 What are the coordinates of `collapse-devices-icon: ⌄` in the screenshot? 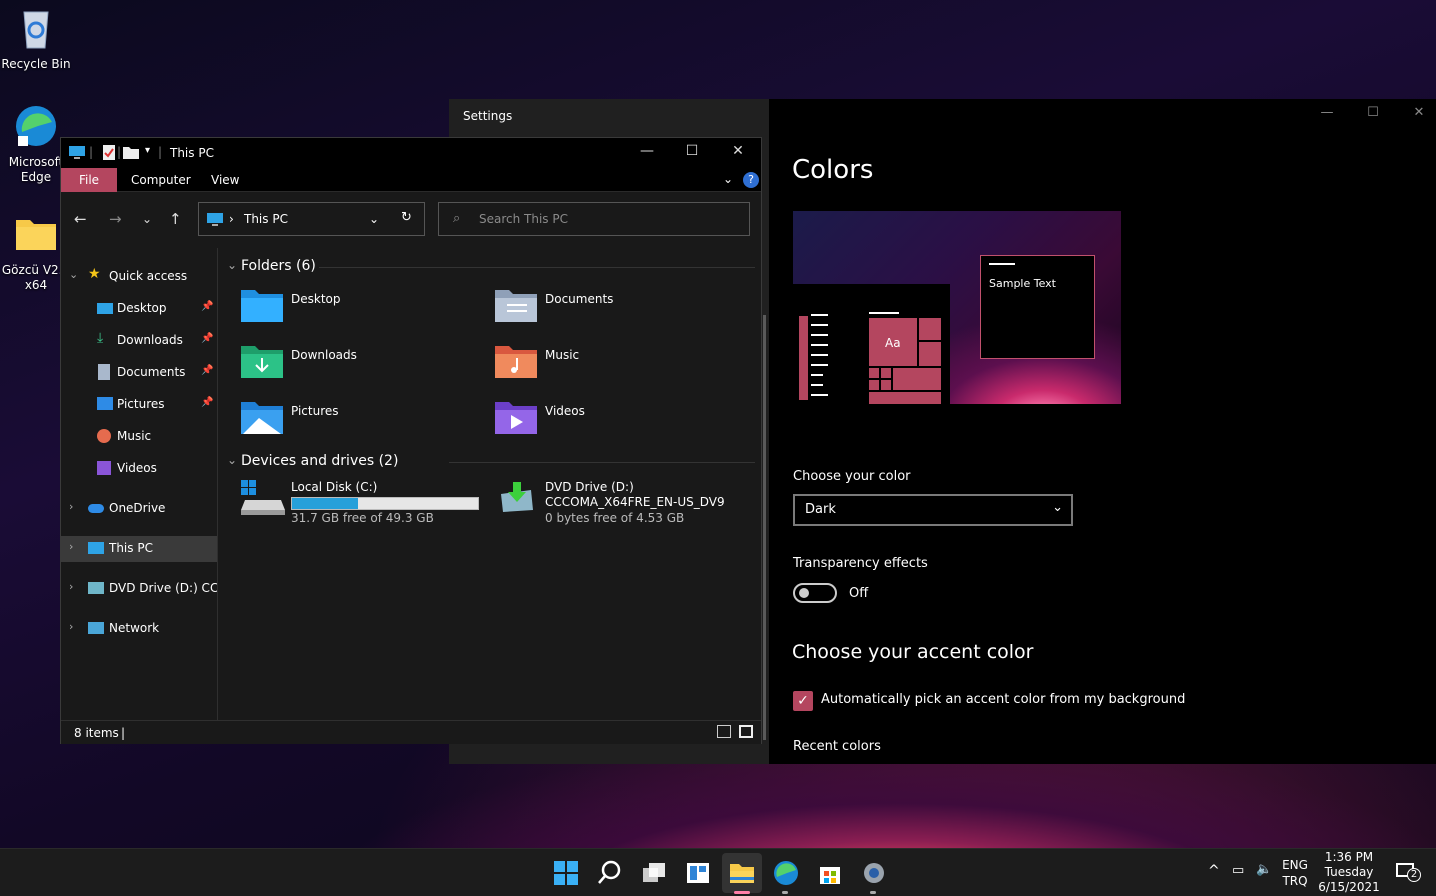 It's located at (232, 460).